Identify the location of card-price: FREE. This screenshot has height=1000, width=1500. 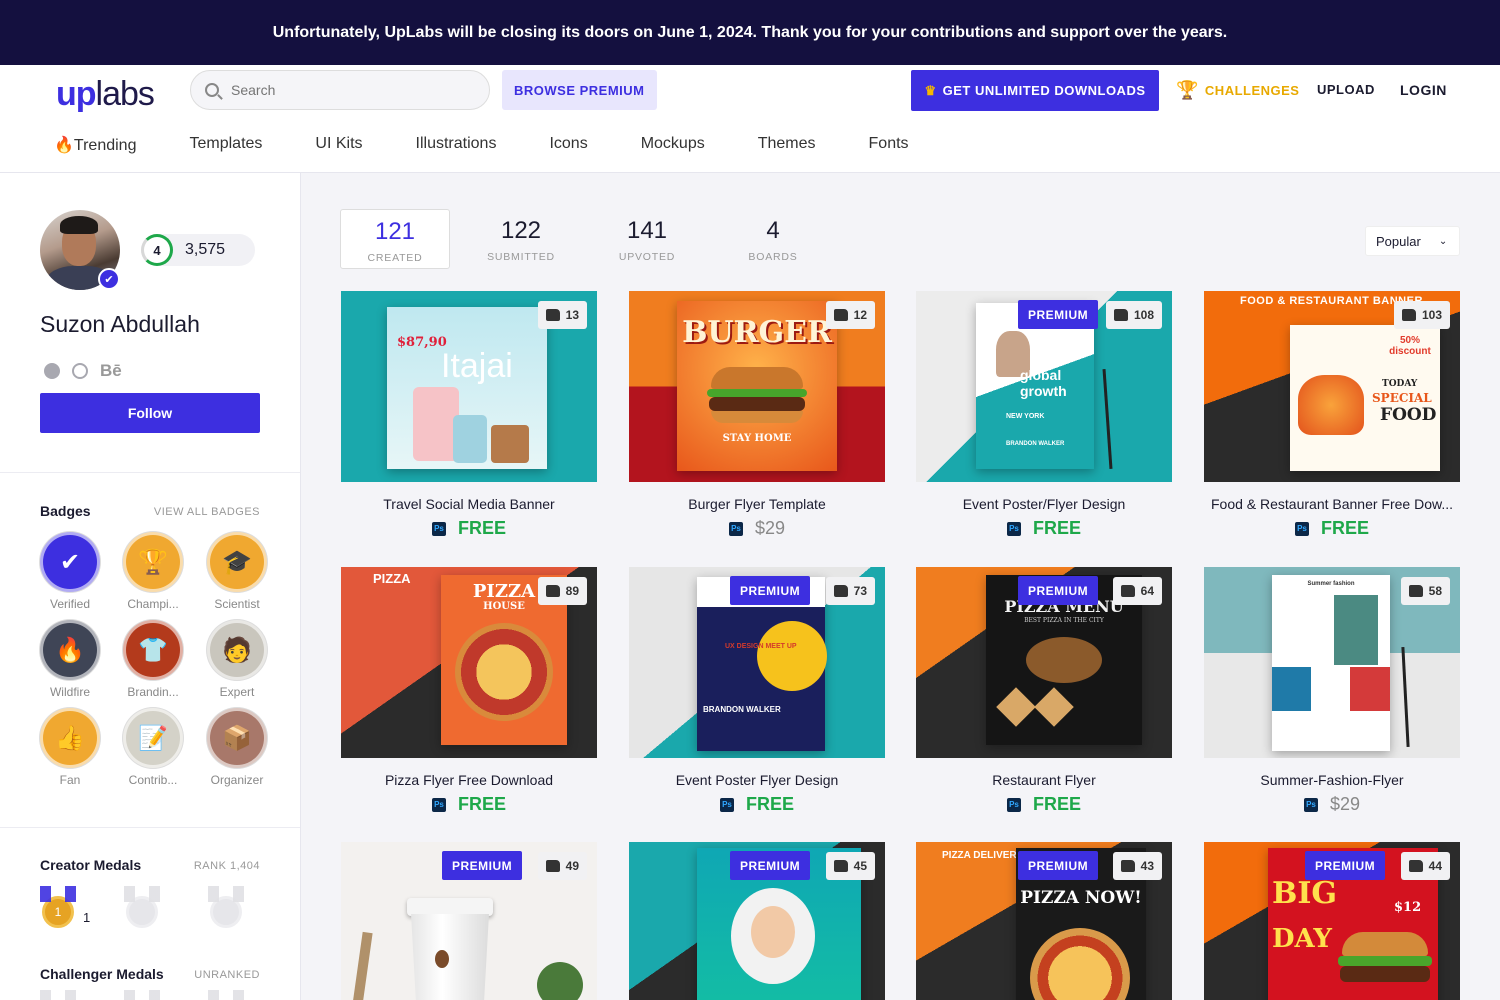
(1056, 804).